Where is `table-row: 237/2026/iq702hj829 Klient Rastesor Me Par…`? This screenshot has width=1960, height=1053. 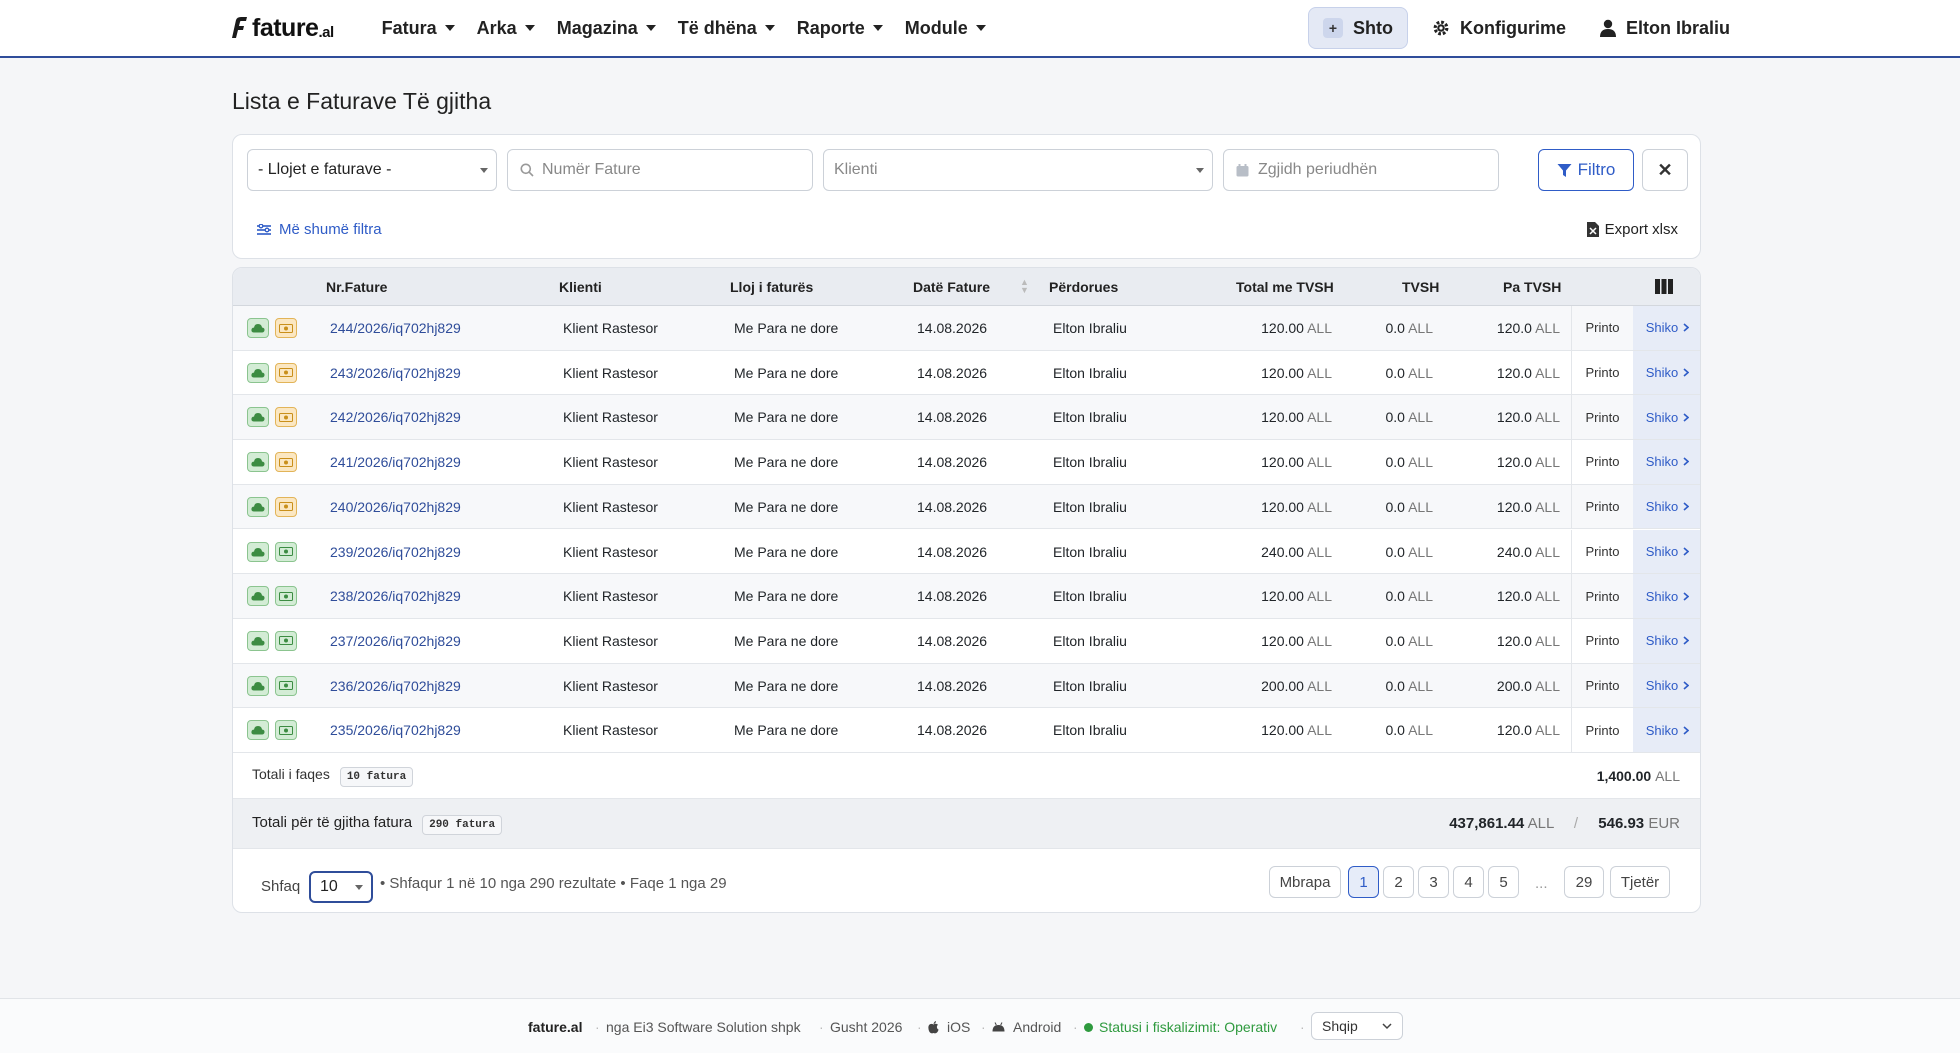
table-row: 237/2026/iq702hj829 Klient Rastesor Me Par… is located at coordinates (966, 641).